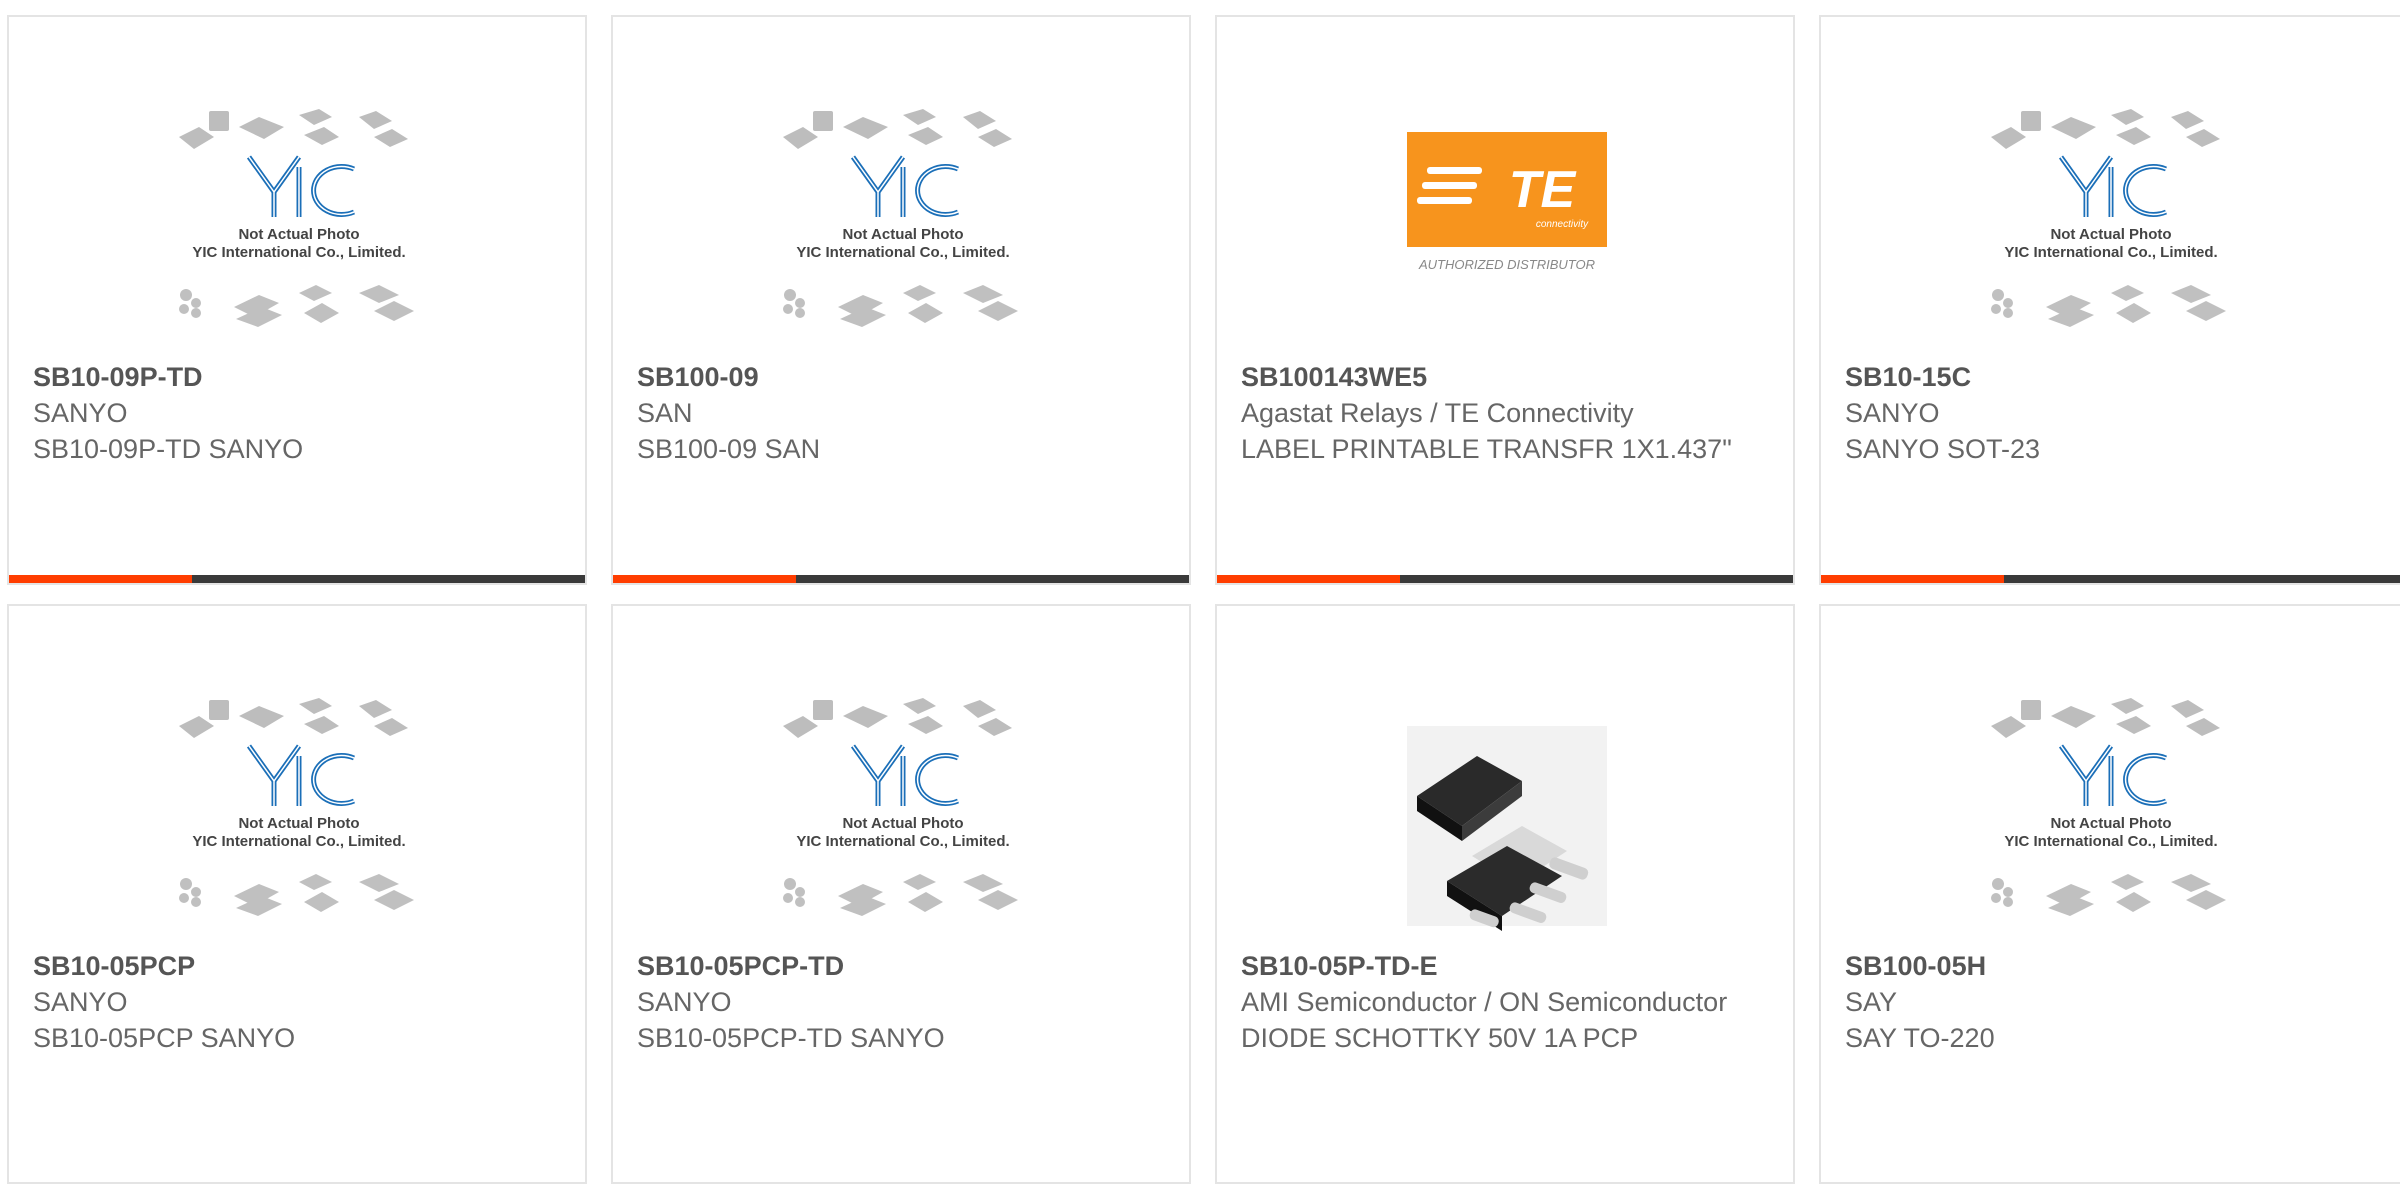 This screenshot has height=1184, width=2400. What do you see at coordinates (1484, 1002) in the screenshot?
I see `product-manufacturer: AMI Semiconductor / ON Semiconductor` at bounding box center [1484, 1002].